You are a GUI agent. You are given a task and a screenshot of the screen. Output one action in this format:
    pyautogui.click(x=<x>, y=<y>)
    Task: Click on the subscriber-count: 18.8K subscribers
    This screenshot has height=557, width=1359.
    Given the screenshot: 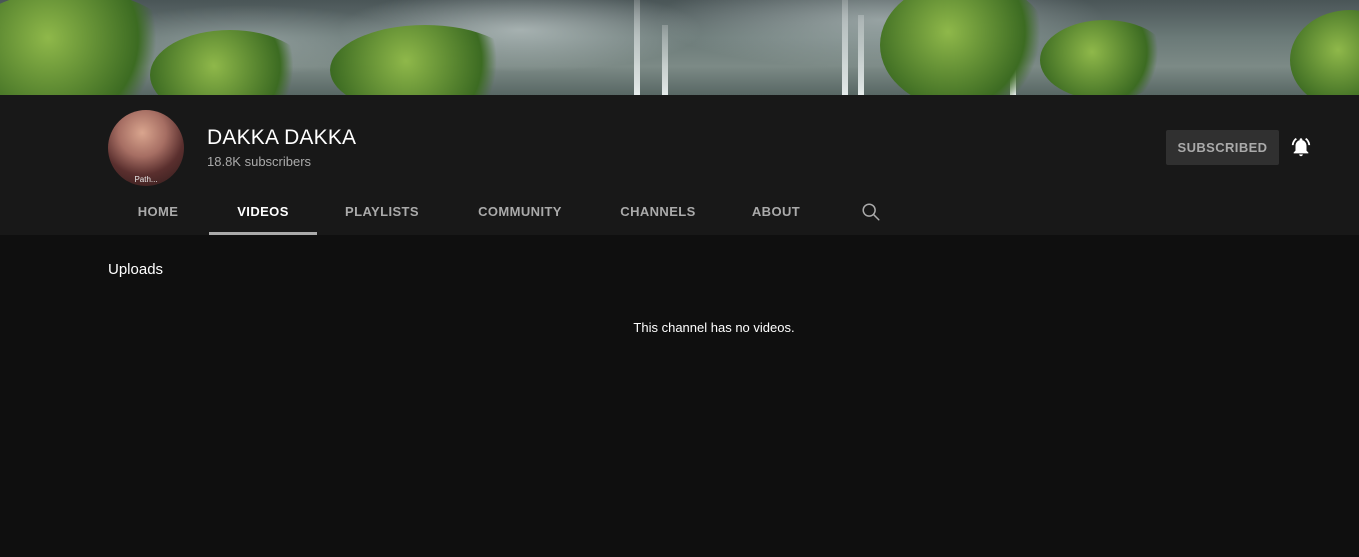 What is the action you would take?
    pyautogui.click(x=259, y=161)
    